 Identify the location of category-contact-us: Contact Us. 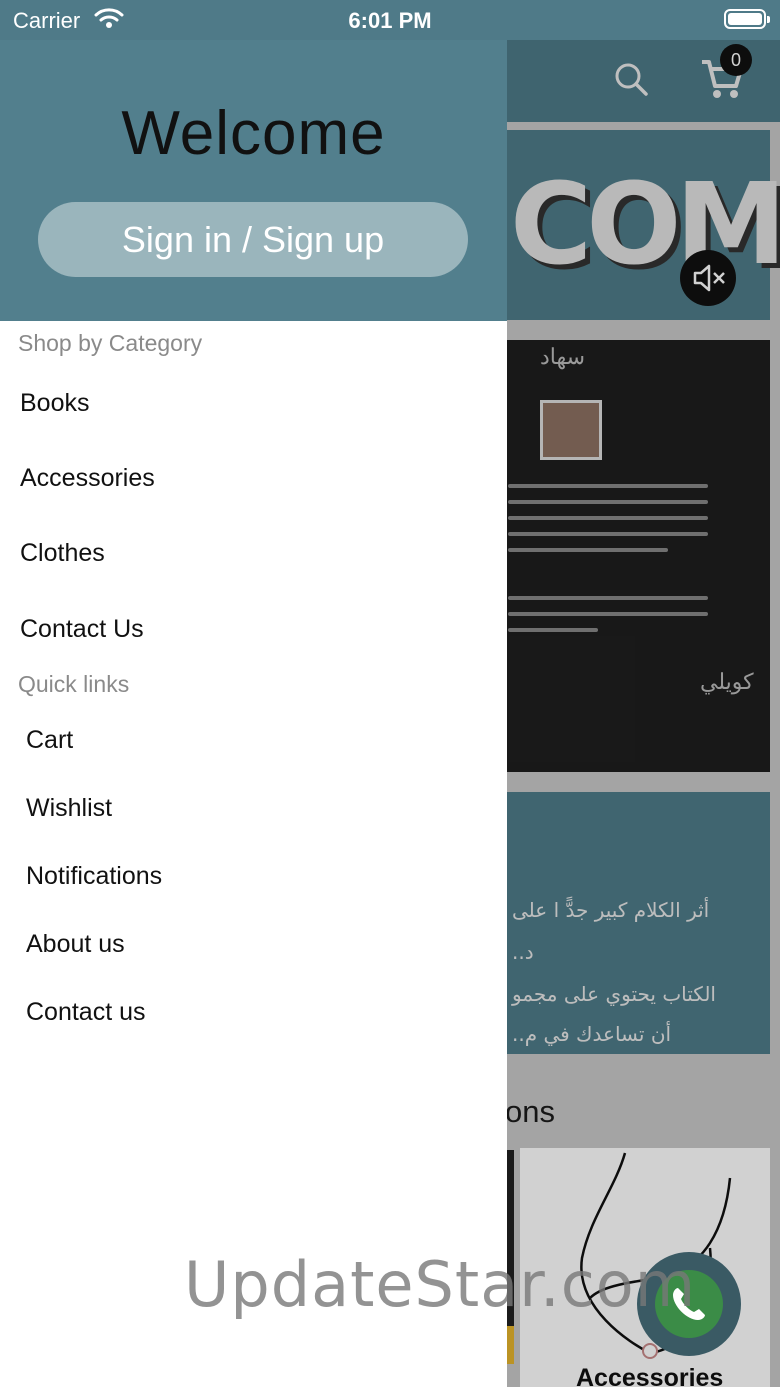
(82, 629).